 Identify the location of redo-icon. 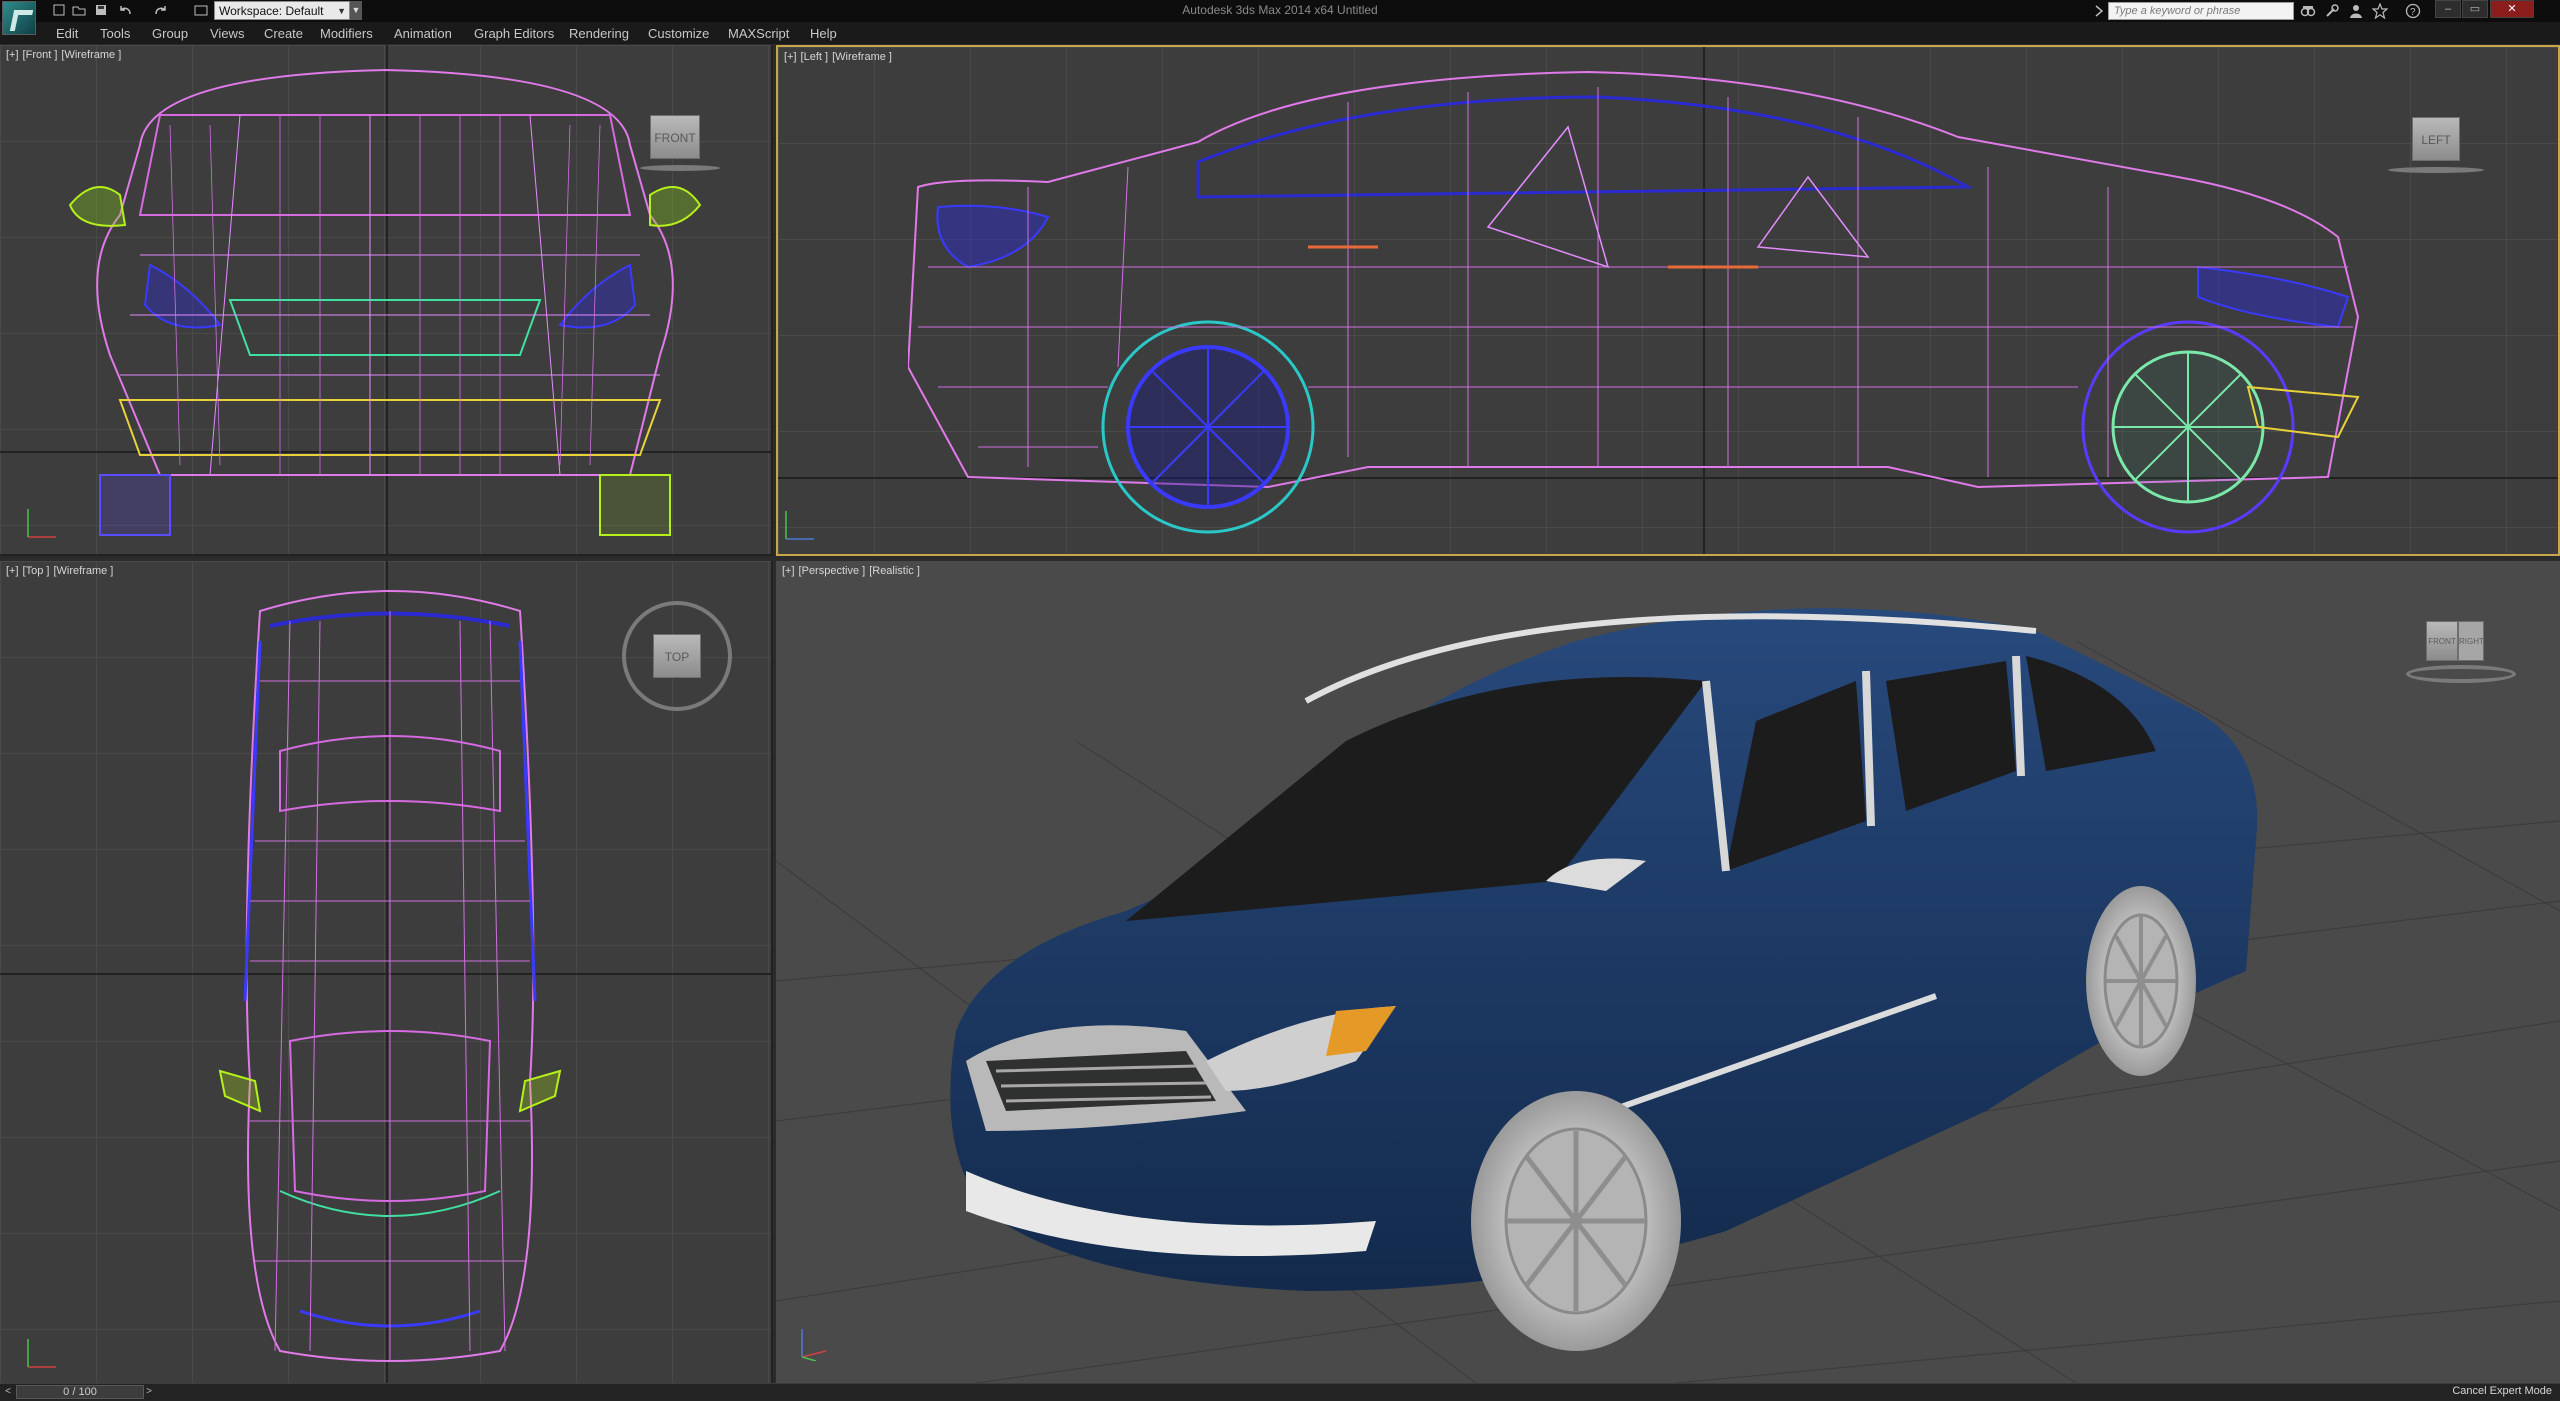
(161, 10).